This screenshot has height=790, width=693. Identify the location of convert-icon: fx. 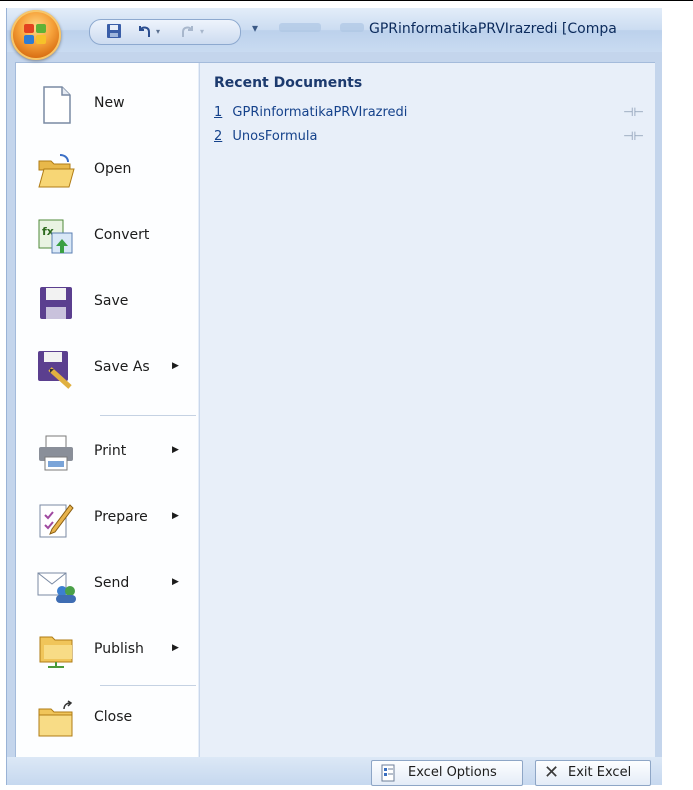
(56, 237).